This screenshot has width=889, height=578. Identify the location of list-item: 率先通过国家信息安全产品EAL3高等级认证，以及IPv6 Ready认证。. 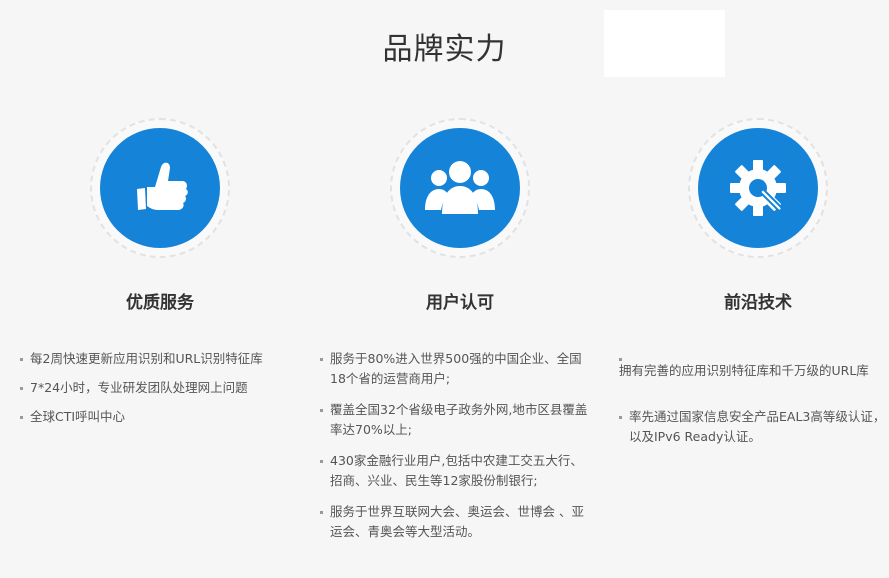
(754, 427).